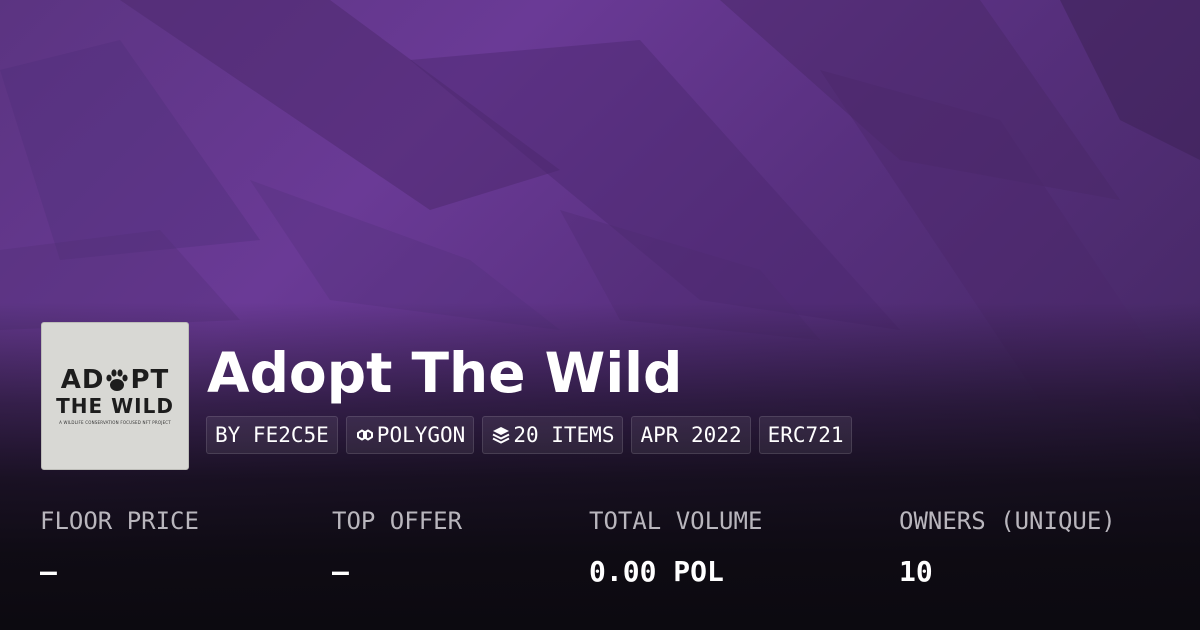 This screenshot has width=1200, height=630. What do you see at coordinates (445, 373) in the screenshot?
I see `collection-title: Adopt The Wild` at bounding box center [445, 373].